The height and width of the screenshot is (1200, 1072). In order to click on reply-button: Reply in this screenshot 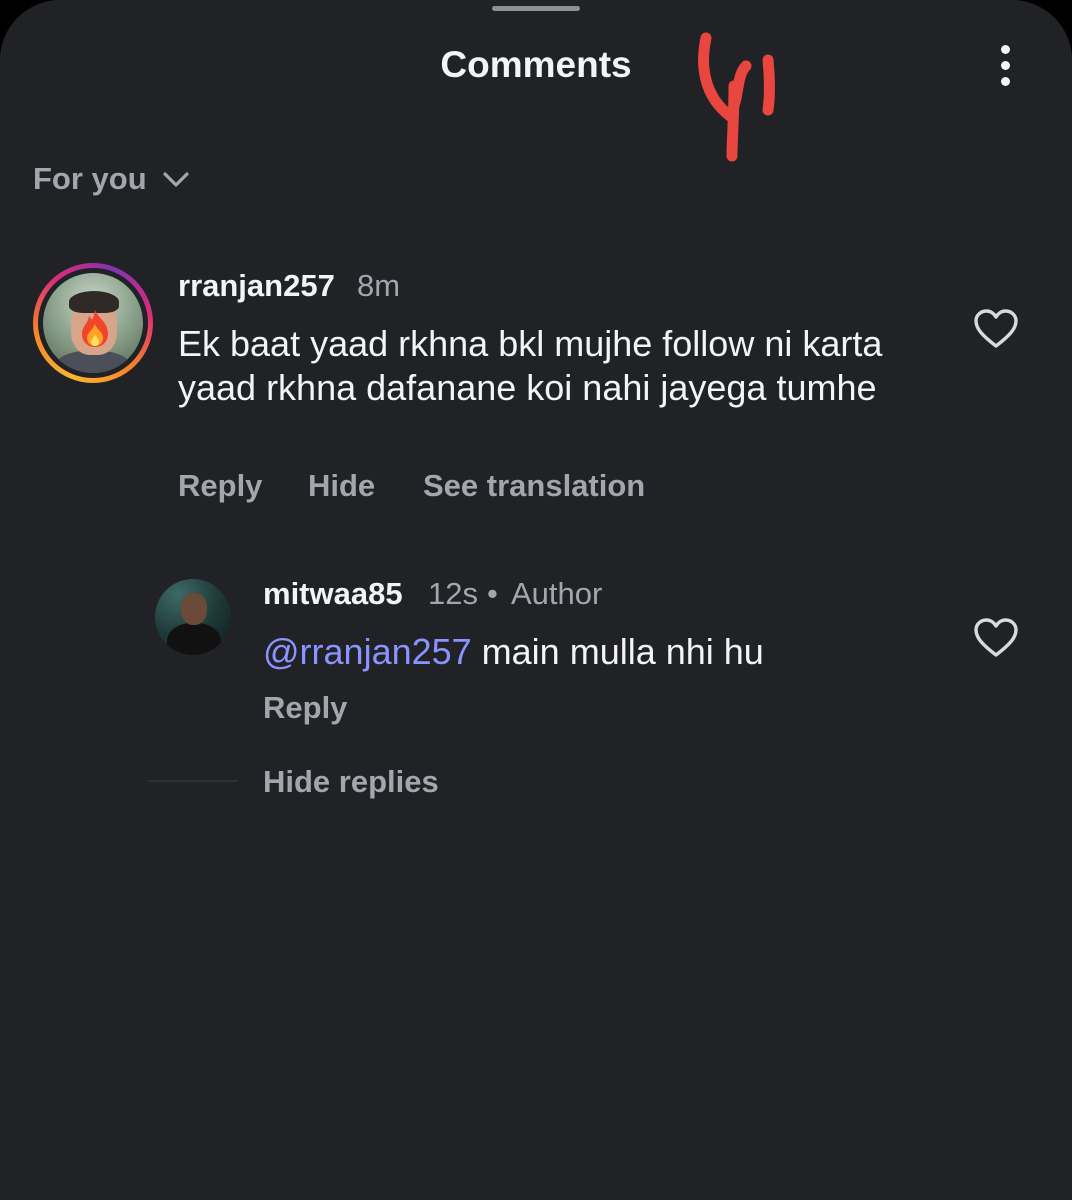, I will do `click(220, 486)`.